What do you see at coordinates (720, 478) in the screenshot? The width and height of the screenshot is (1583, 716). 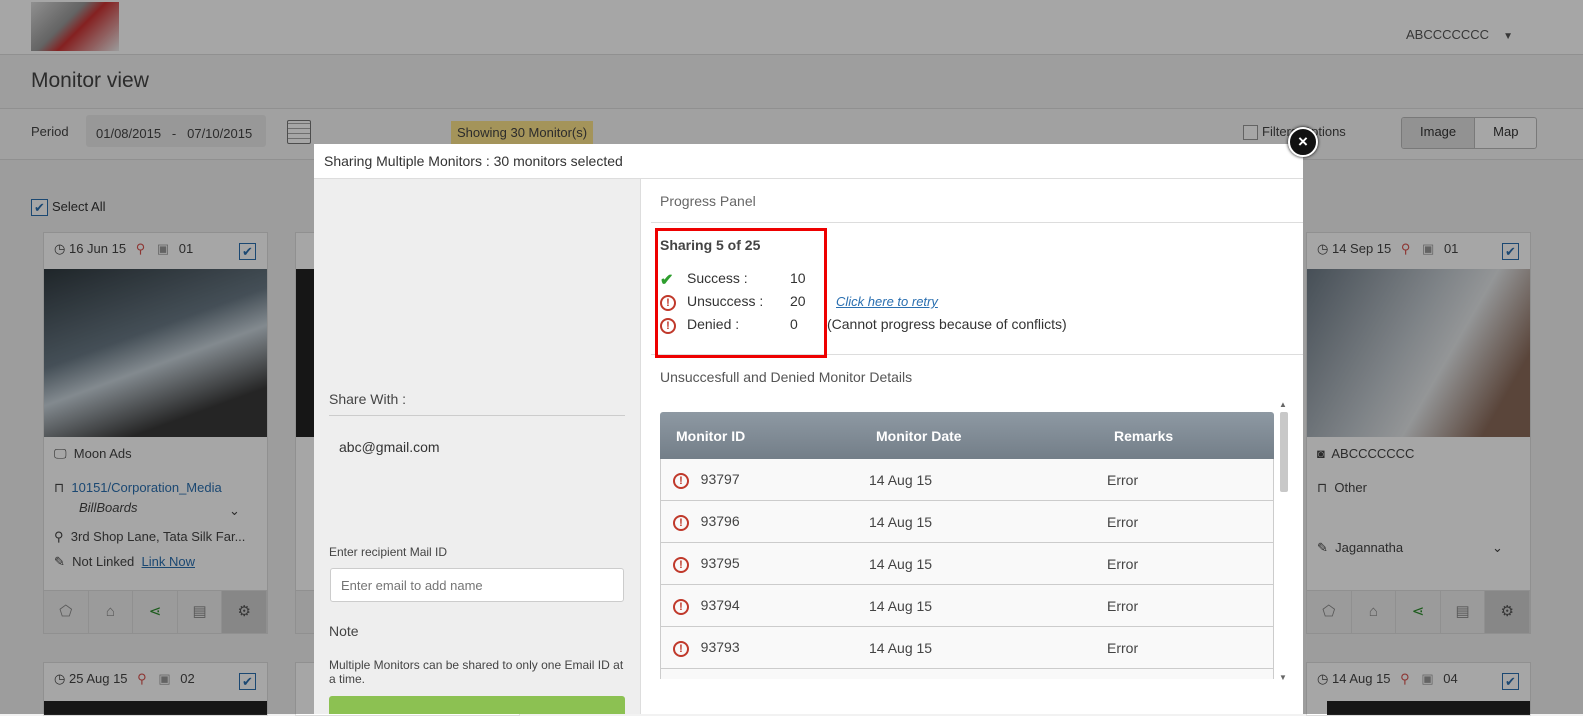 I see `monitor-id: 93797` at bounding box center [720, 478].